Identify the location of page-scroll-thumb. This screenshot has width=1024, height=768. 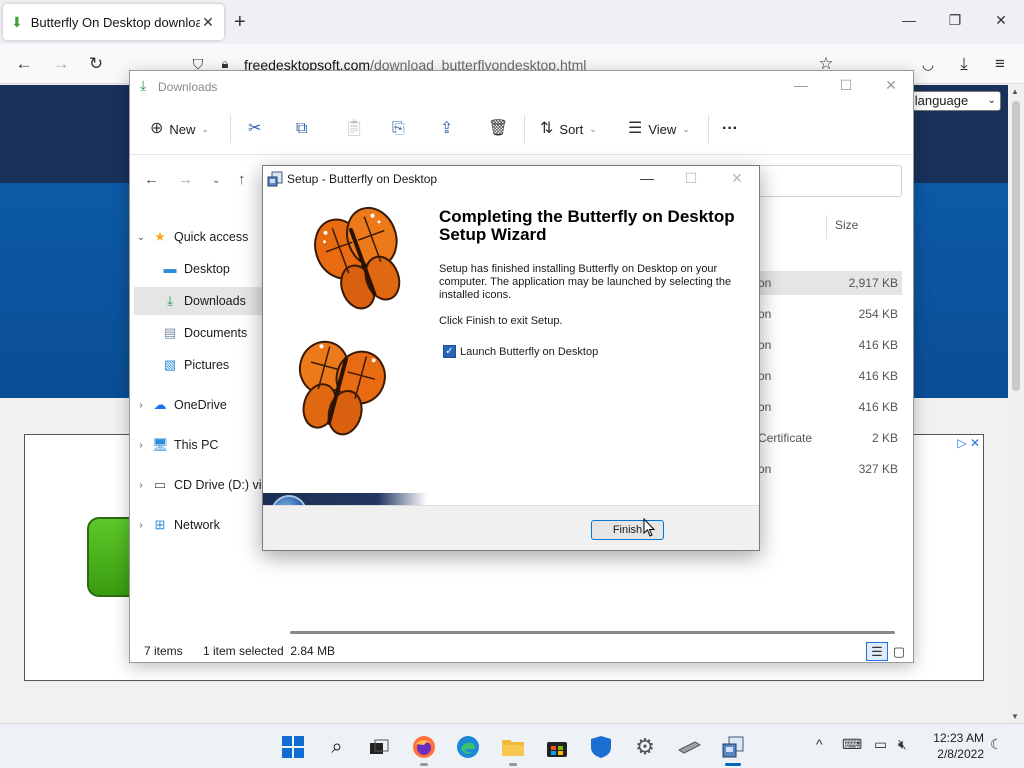
(1016, 246).